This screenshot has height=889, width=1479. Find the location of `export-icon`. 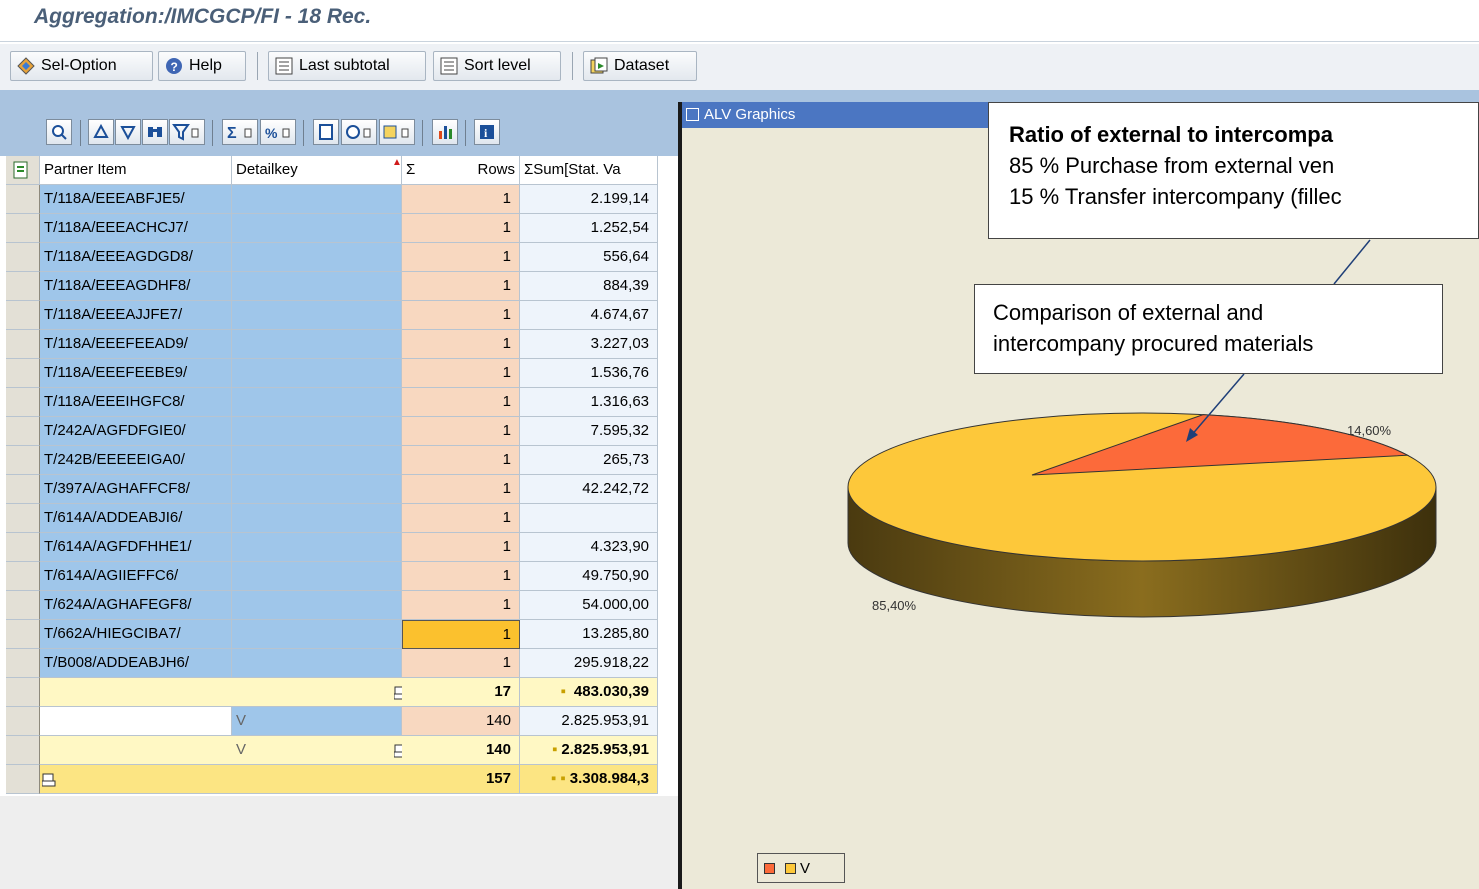

export-icon is located at coordinates (397, 132).